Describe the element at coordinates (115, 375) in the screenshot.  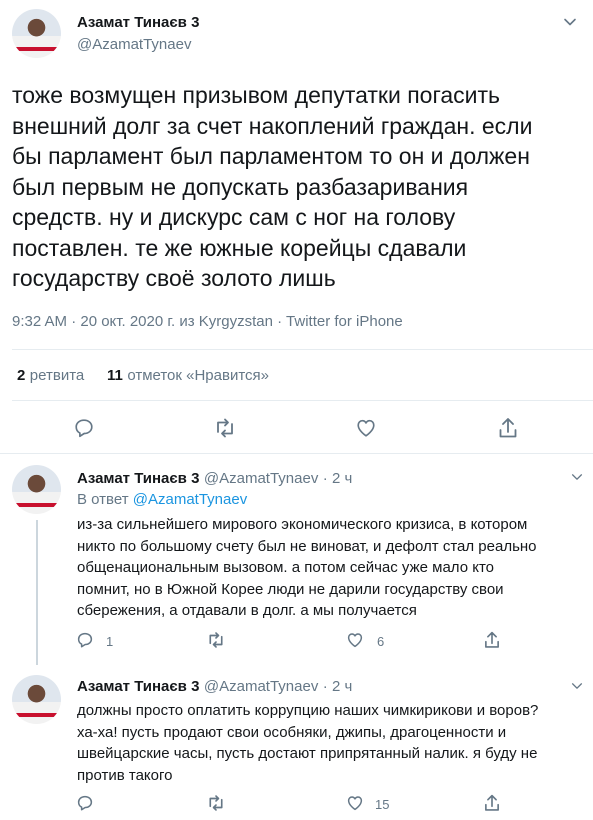
I see `likes-count: 11` at that location.